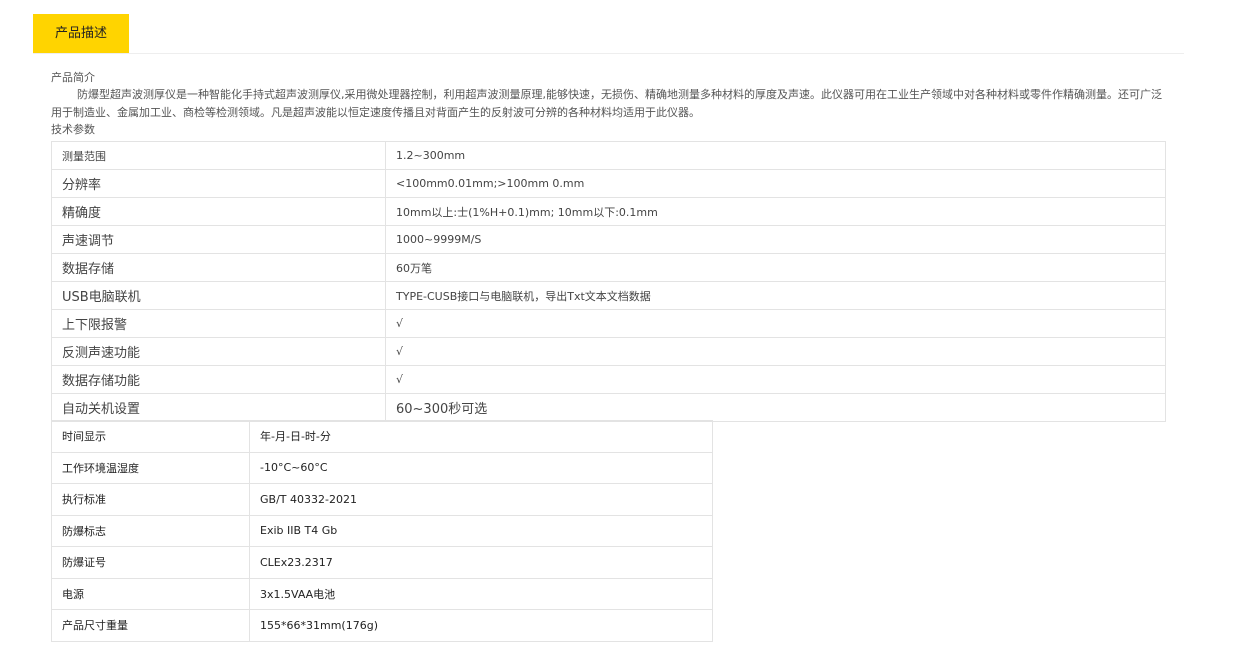 The height and width of the screenshot is (662, 1234). I want to click on spec-key: 反测声速功能, so click(218, 351).